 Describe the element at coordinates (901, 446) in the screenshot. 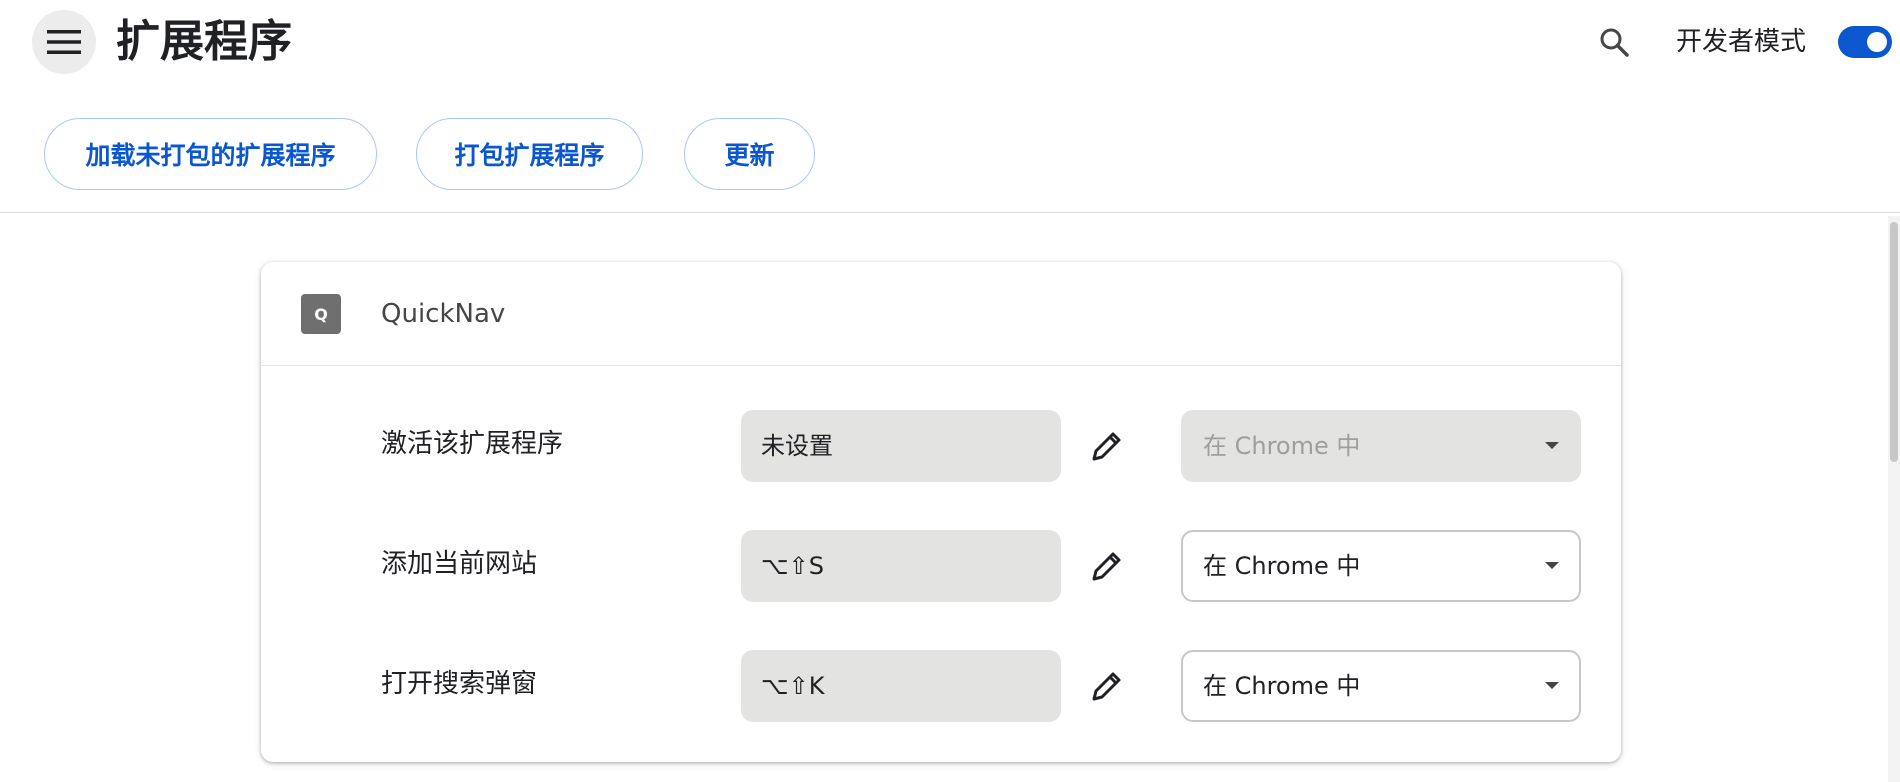

I see `shortcut-input: 未设置` at that location.